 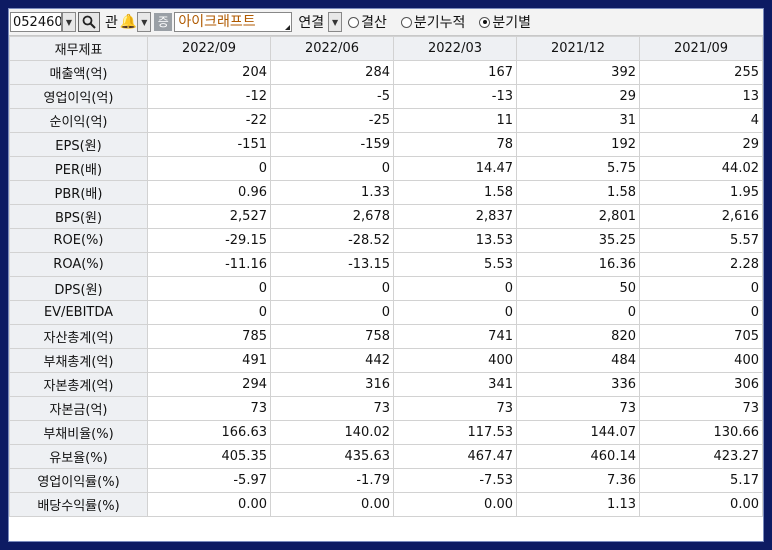 I want to click on company-name-text: 아이크래프트, so click(x=217, y=22).